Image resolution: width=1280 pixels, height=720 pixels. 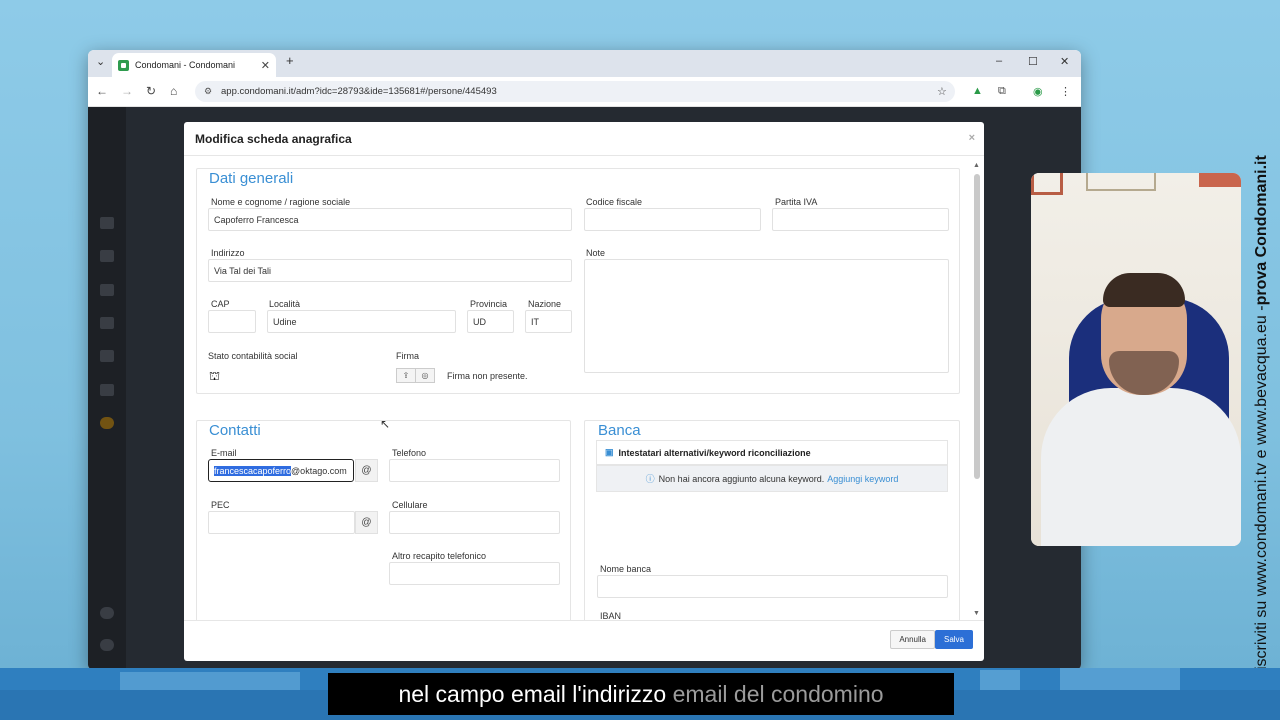 I want to click on telefono-label: Telefono, so click(x=409, y=453).